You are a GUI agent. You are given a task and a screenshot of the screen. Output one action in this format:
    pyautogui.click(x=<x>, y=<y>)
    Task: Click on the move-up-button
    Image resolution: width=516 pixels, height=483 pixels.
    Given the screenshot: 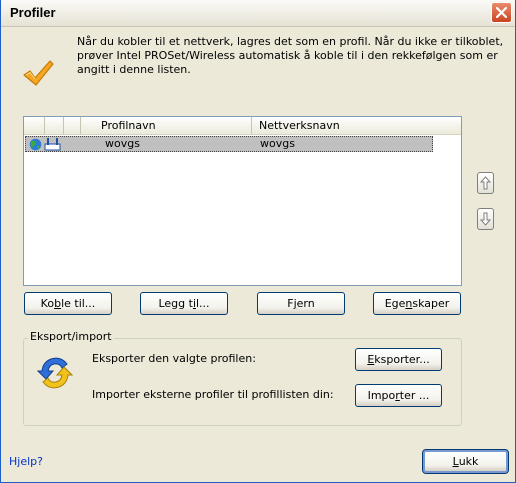 What is the action you would take?
    pyautogui.click(x=485, y=183)
    